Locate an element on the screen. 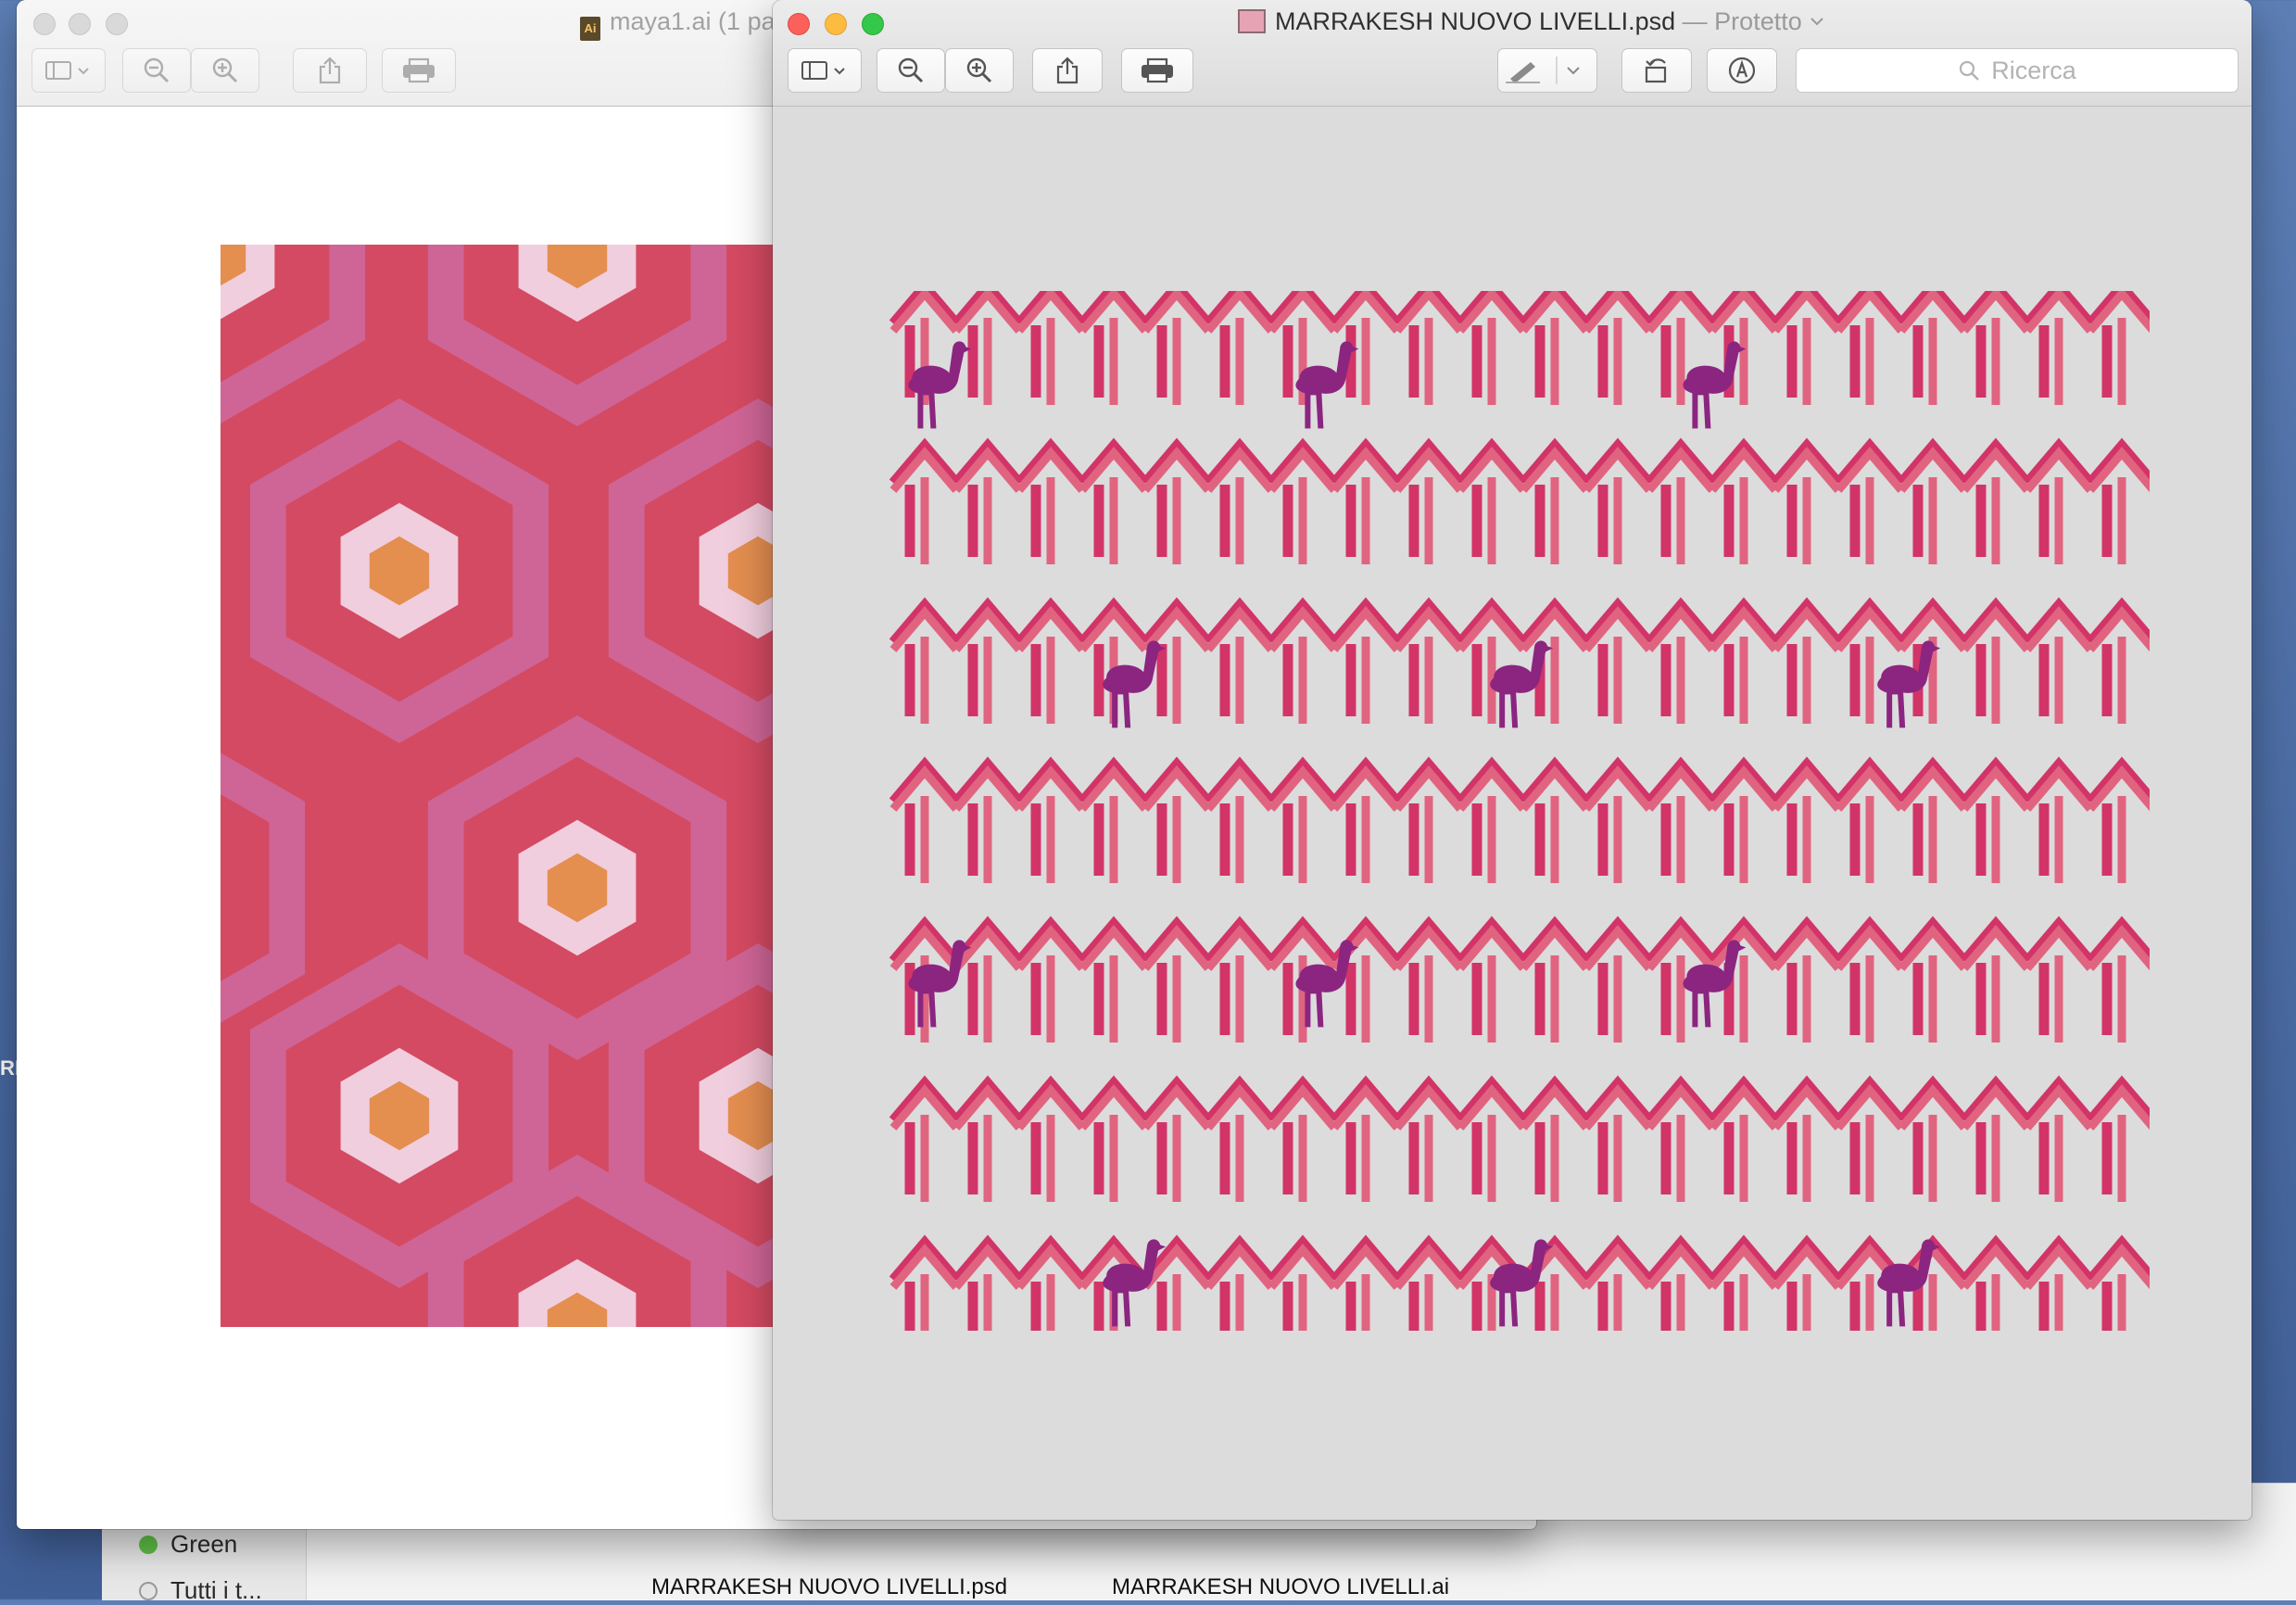  markup-pen-button is located at coordinates (1547, 70).